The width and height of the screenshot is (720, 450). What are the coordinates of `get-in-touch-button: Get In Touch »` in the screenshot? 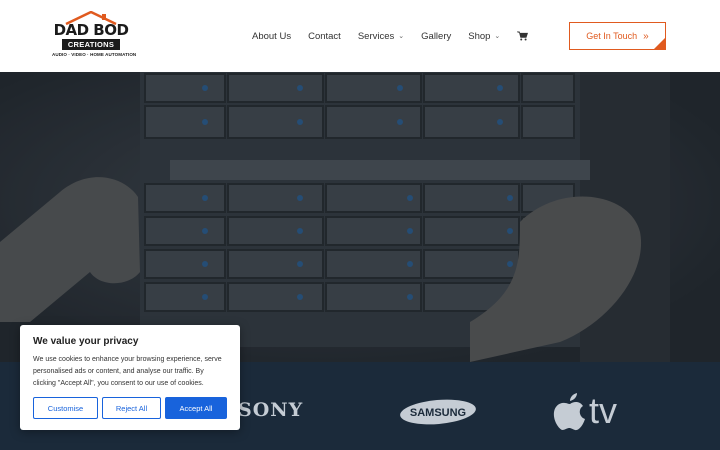 It's located at (617, 36).